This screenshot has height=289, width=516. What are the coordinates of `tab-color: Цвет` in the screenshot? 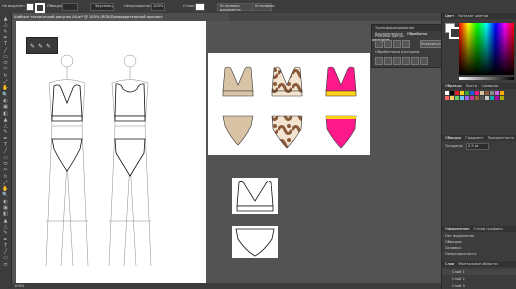 It's located at (448, 16).